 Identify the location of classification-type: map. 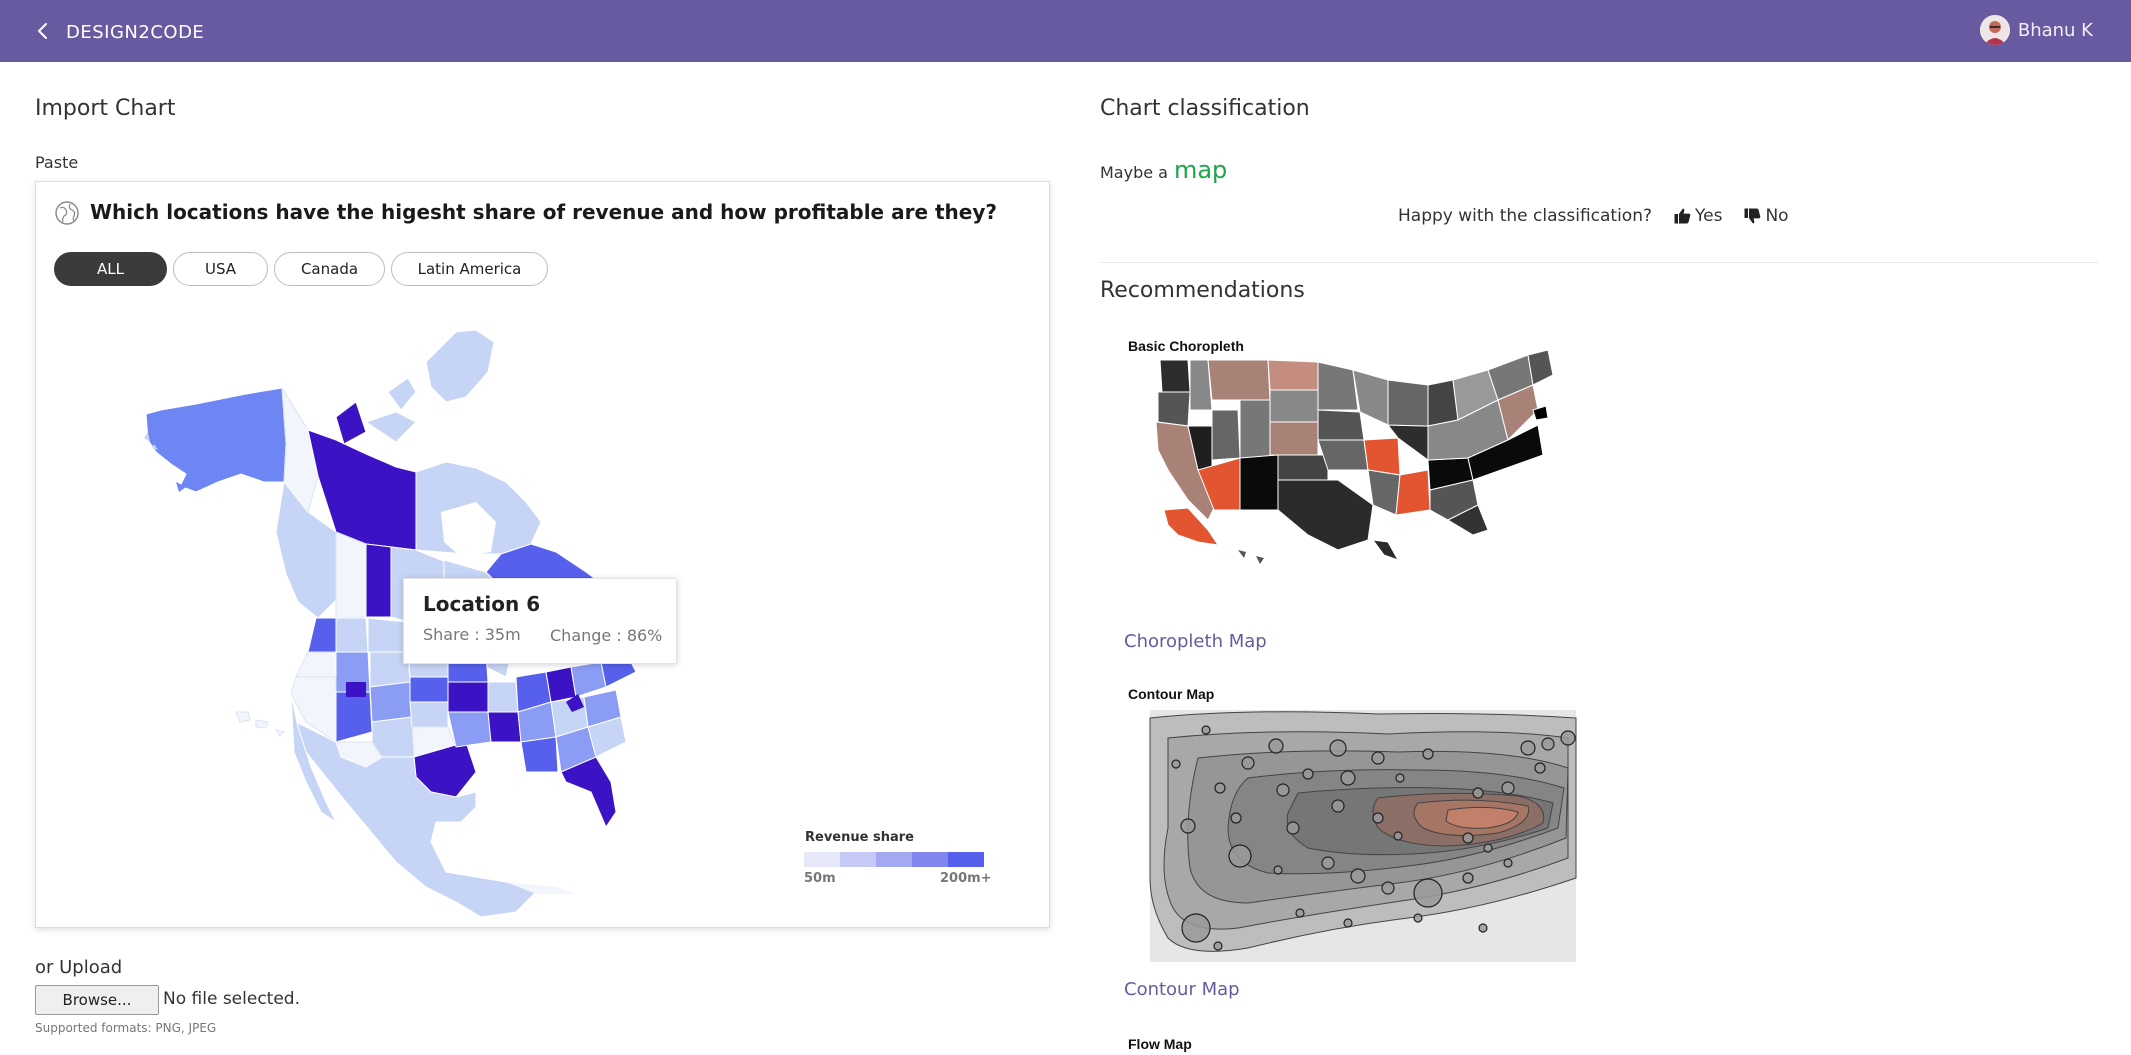
(1200, 170).